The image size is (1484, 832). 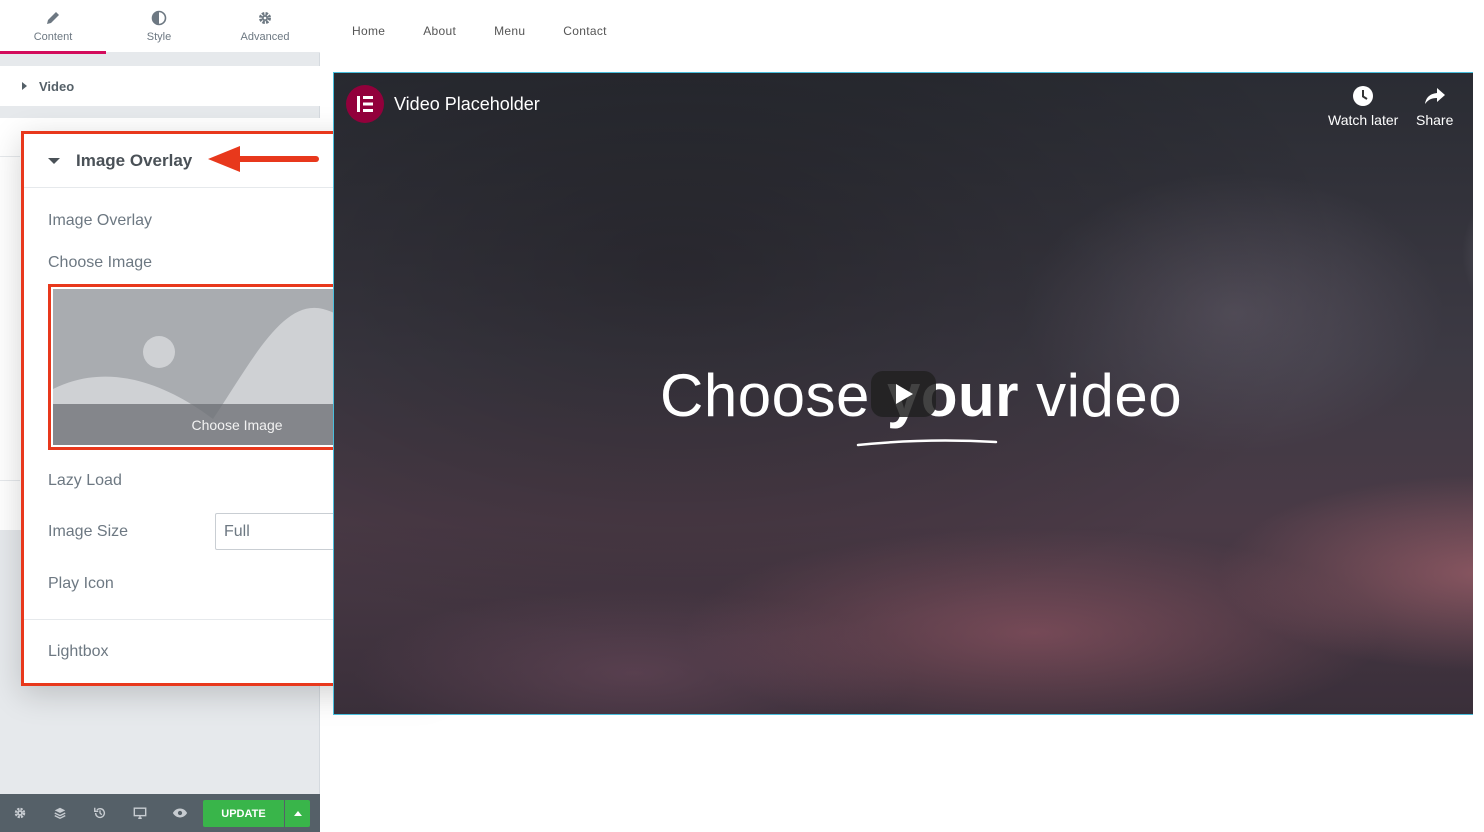 I want to click on responsive-mode-button, so click(x=140, y=813).